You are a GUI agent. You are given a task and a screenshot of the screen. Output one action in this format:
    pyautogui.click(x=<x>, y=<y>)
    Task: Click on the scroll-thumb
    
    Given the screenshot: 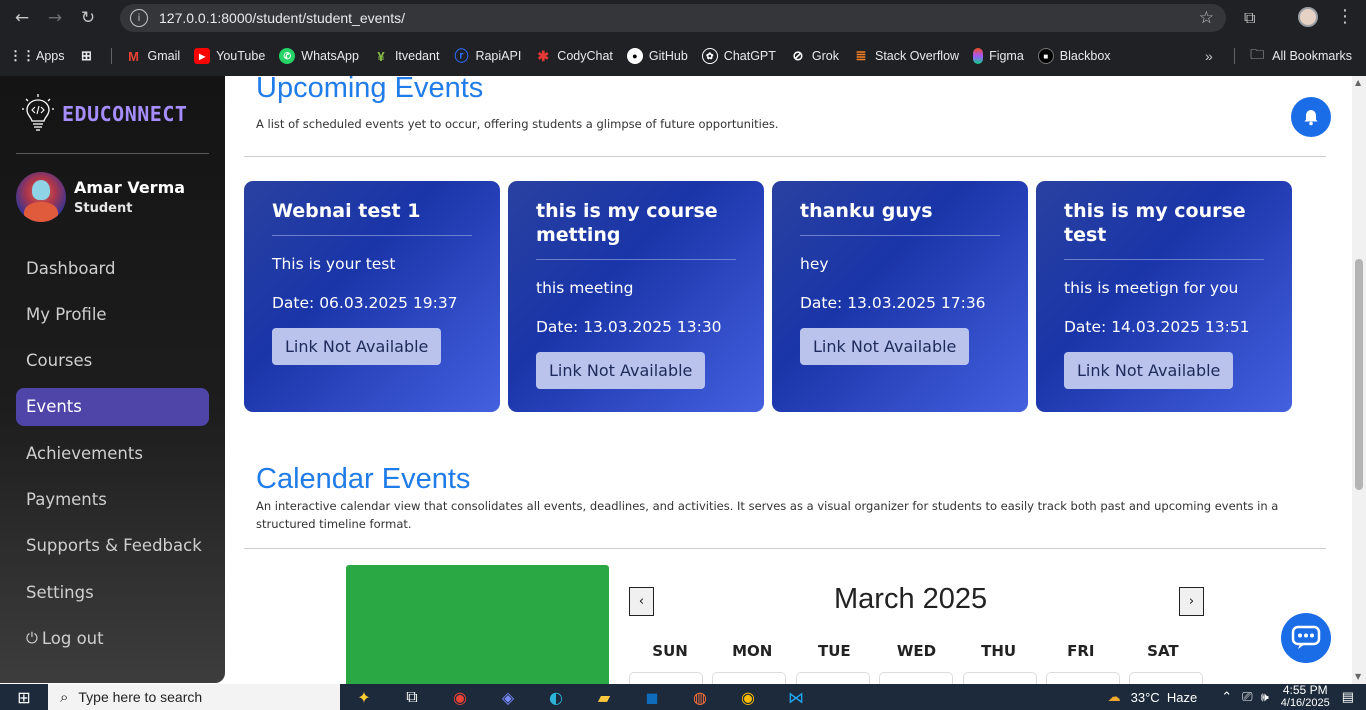 What is the action you would take?
    pyautogui.click(x=1359, y=374)
    